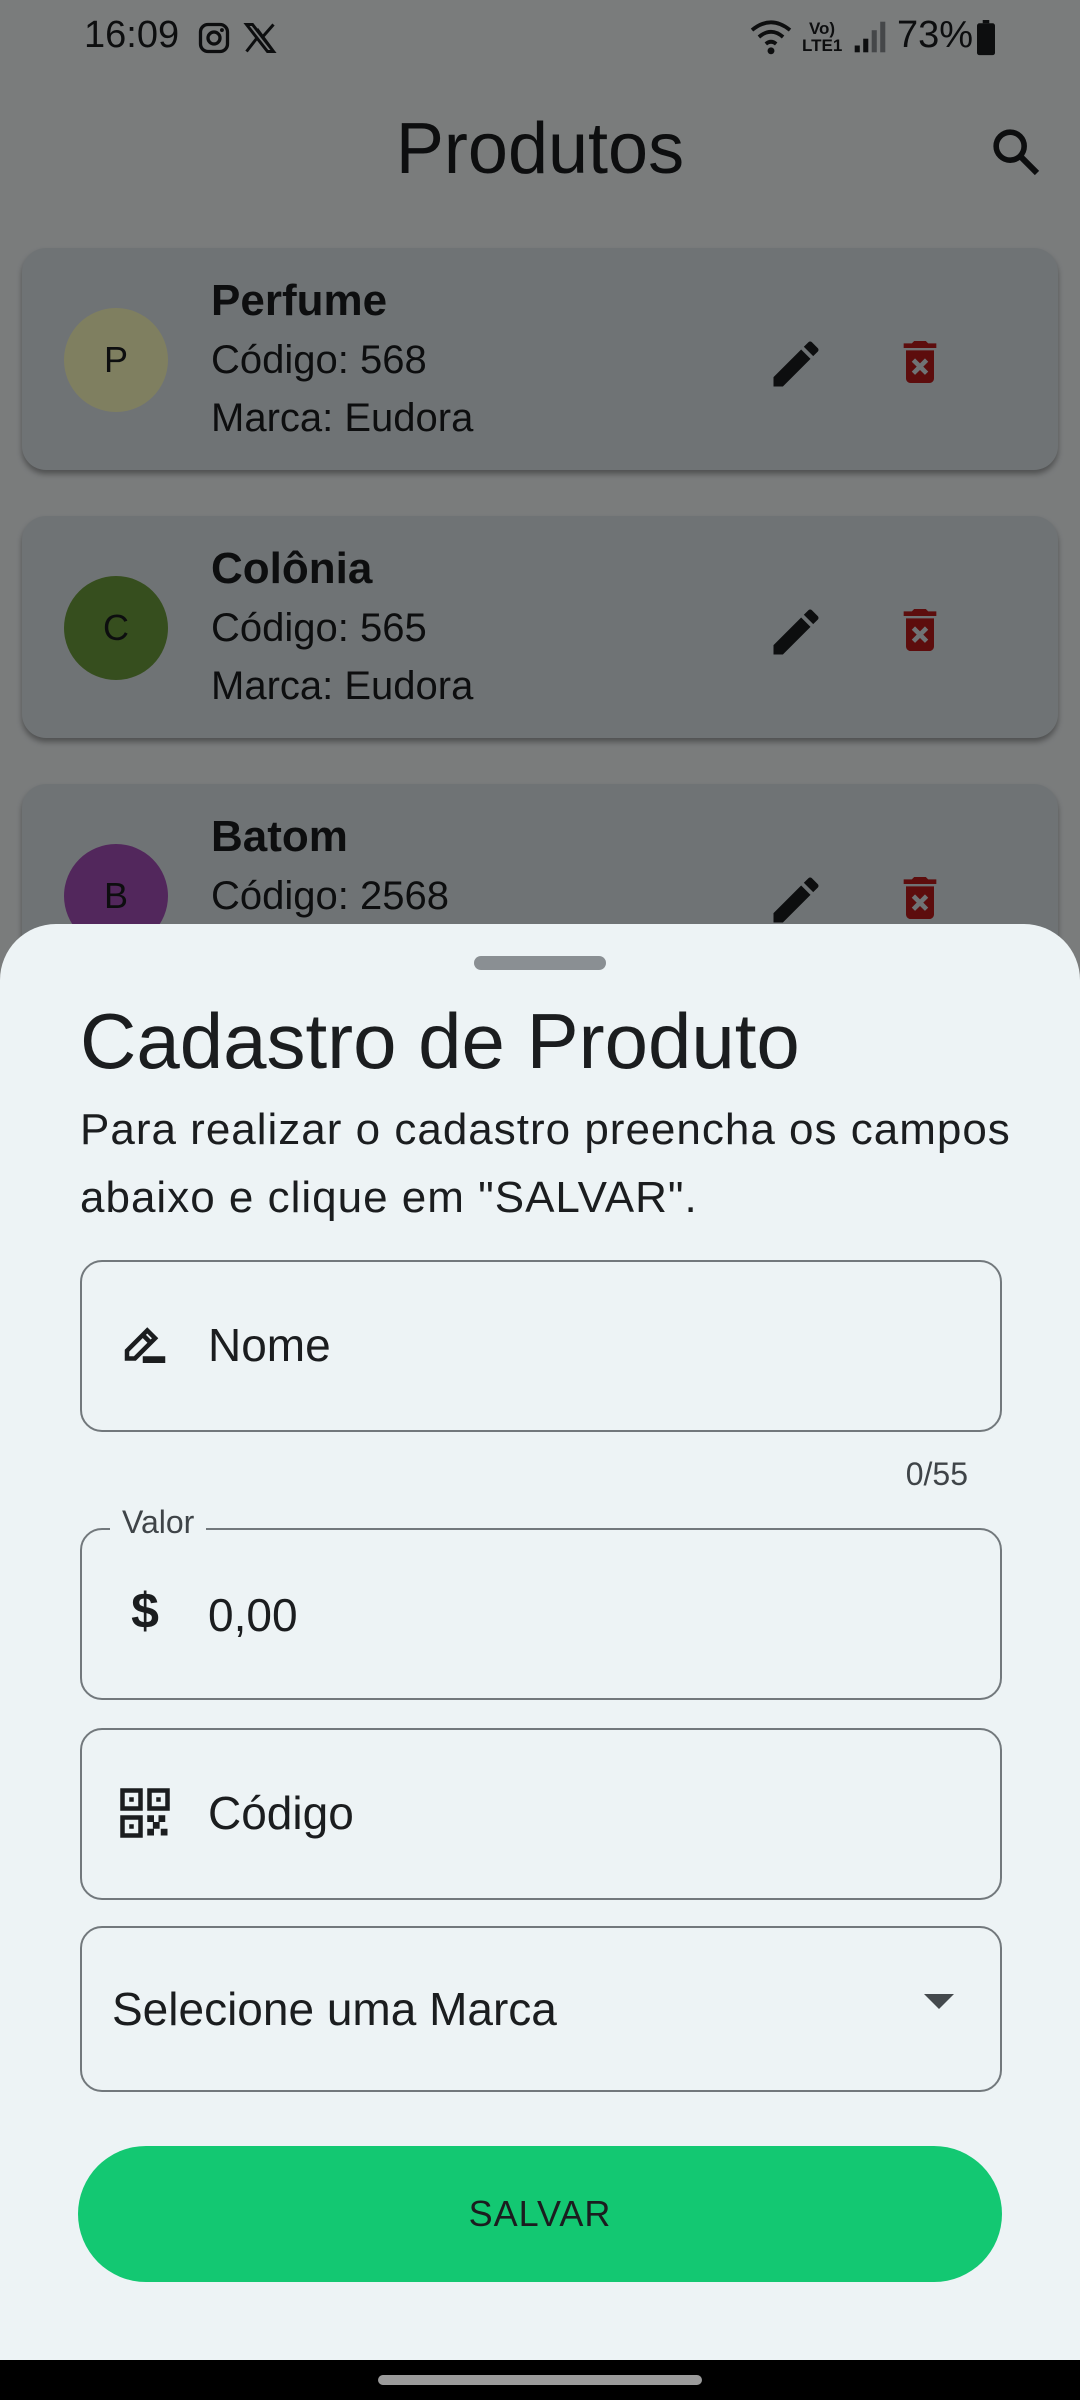 The width and height of the screenshot is (1080, 2400). Describe the element at coordinates (541, 1346) in the screenshot. I see `name-field: Nome` at that location.